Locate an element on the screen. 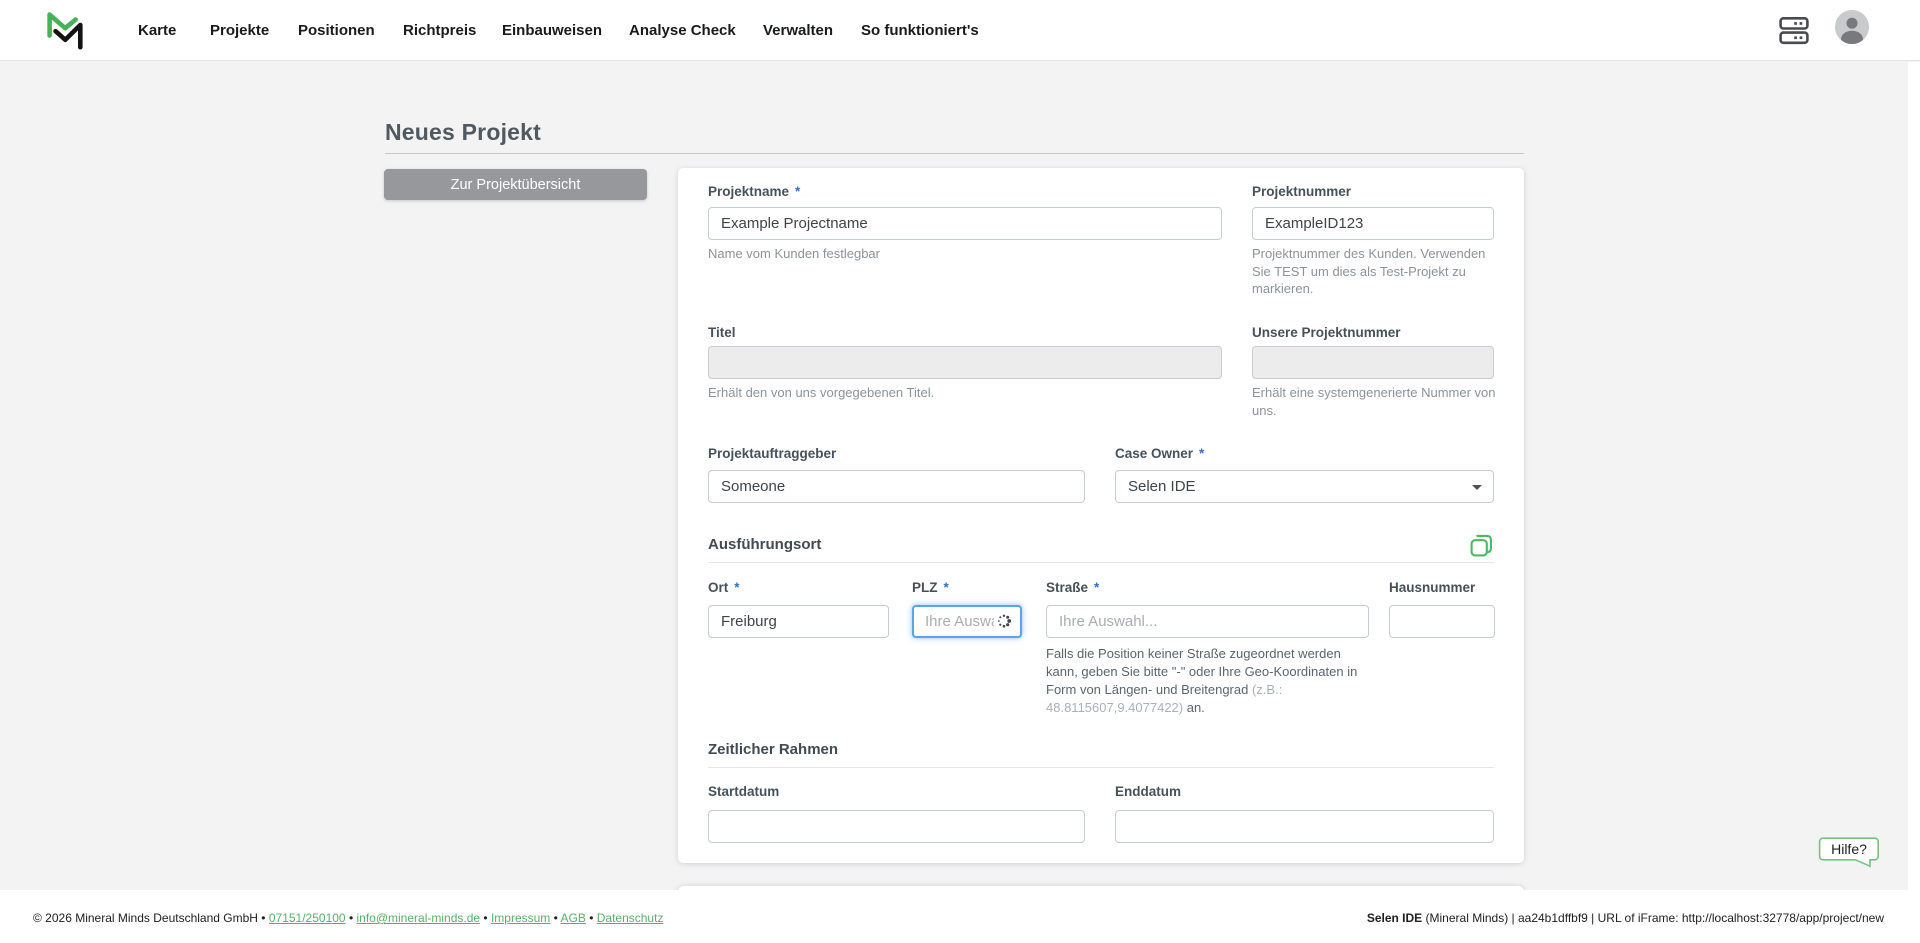 The height and width of the screenshot is (943, 1920). footer-link-datenschutz: Datenschutz is located at coordinates (630, 918).